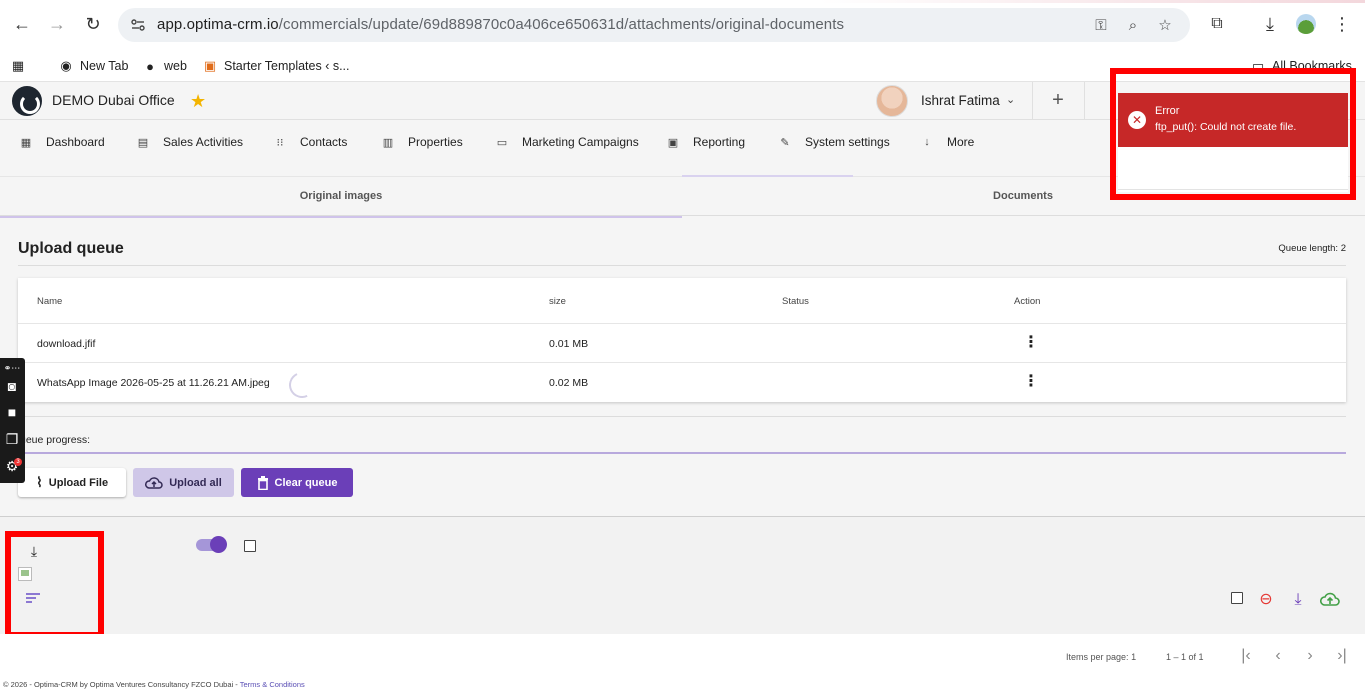 This screenshot has width=1365, height=693. I want to click on zoom-icon: ⌕, so click(1133, 25).